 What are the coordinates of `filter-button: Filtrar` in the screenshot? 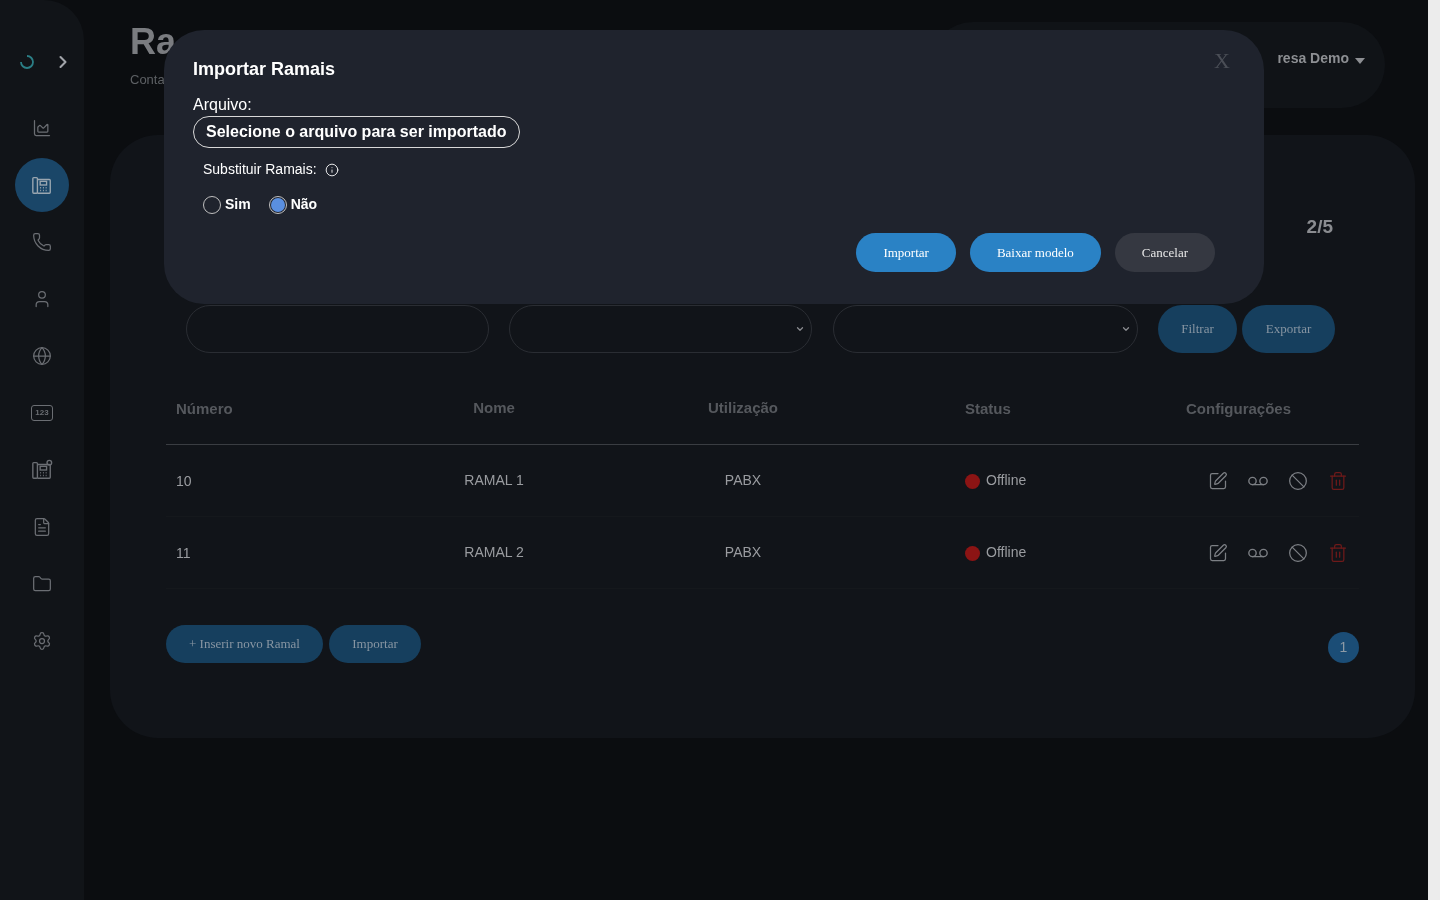 It's located at (1197, 329).